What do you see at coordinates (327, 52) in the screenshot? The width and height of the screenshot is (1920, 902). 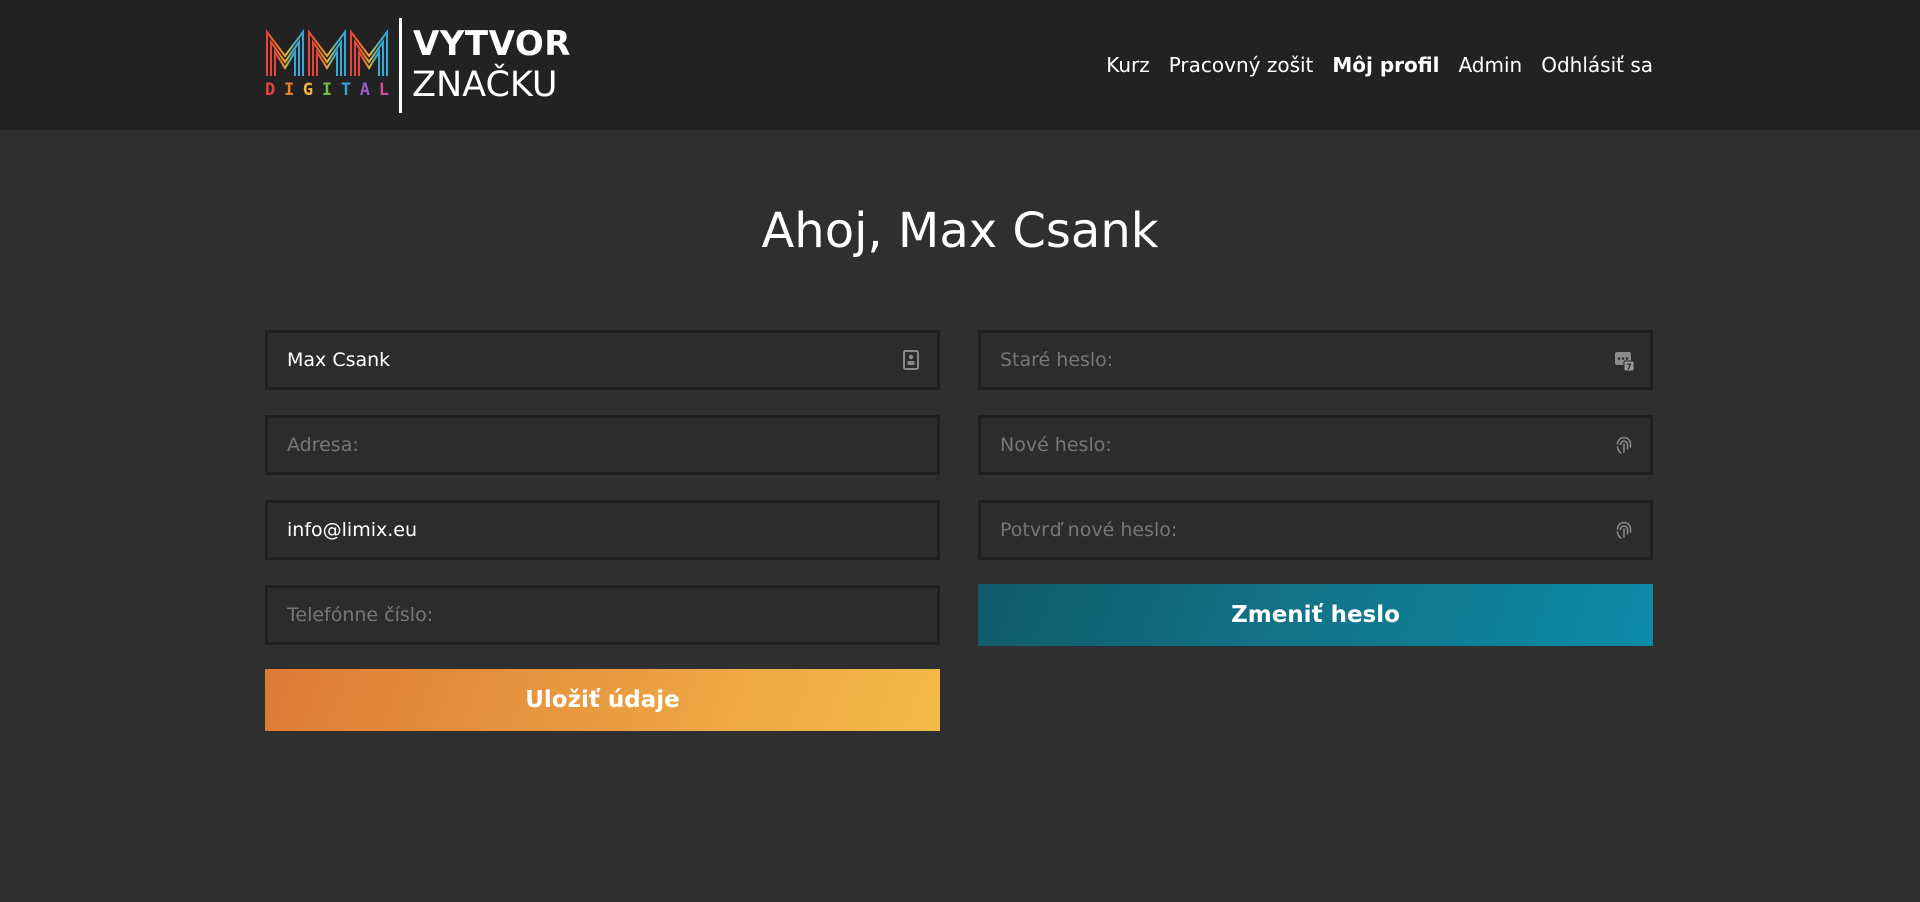 I see `logo-mark-icon` at bounding box center [327, 52].